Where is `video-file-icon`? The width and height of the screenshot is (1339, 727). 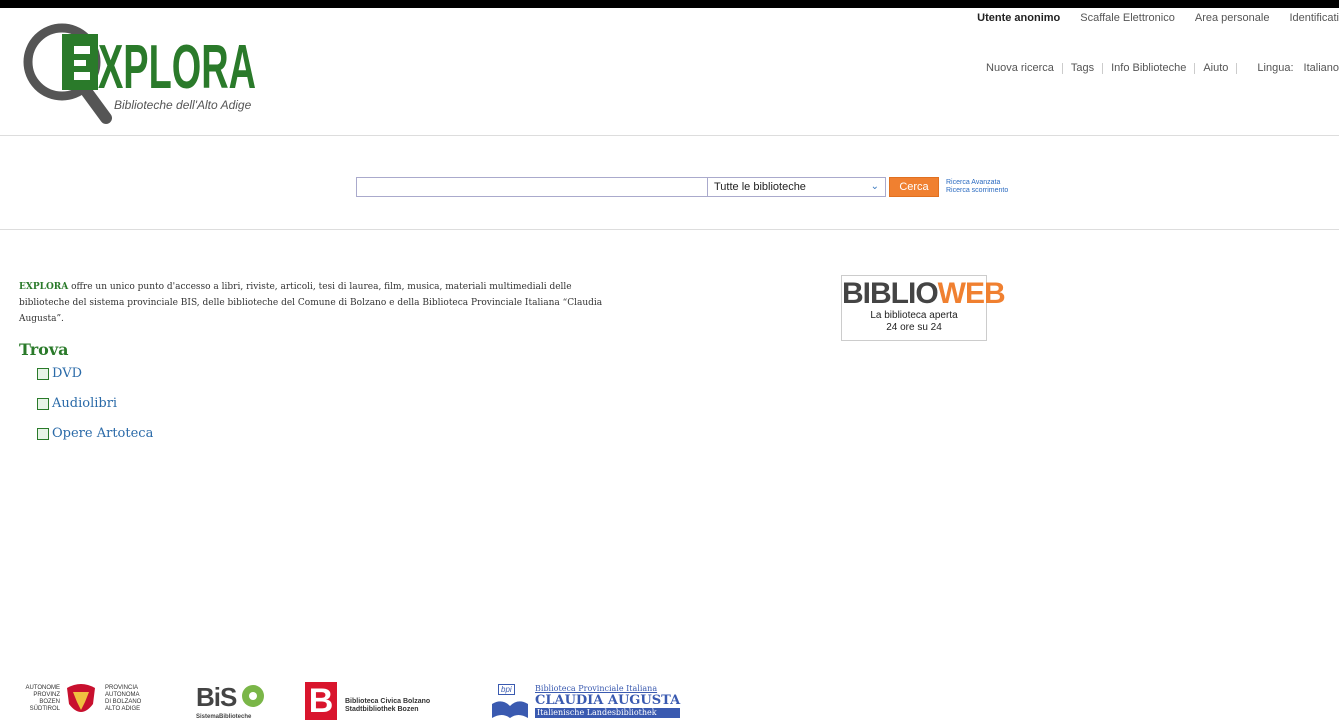 video-file-icon is located at coordinates (43, 373).